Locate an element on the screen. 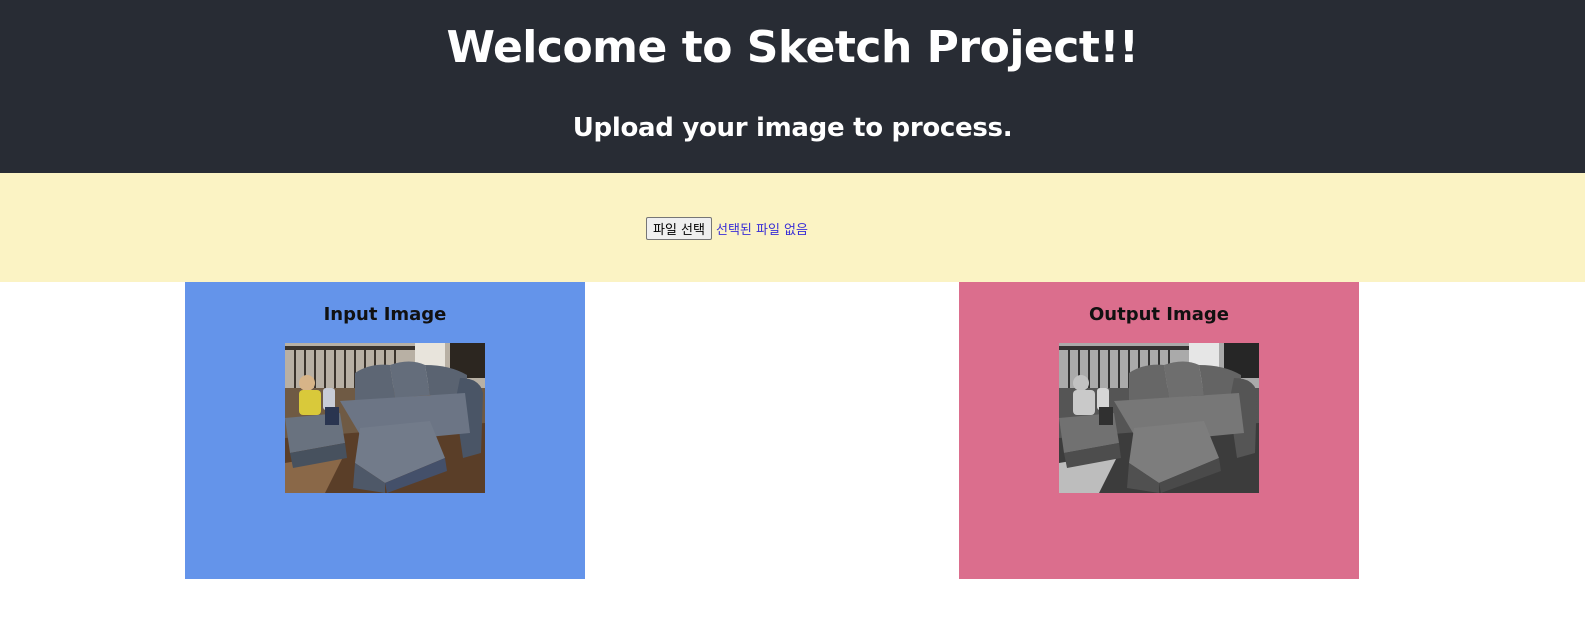  file-input: 파일 선택 선택된 파일 없음 is located at coordinates (727, 228).